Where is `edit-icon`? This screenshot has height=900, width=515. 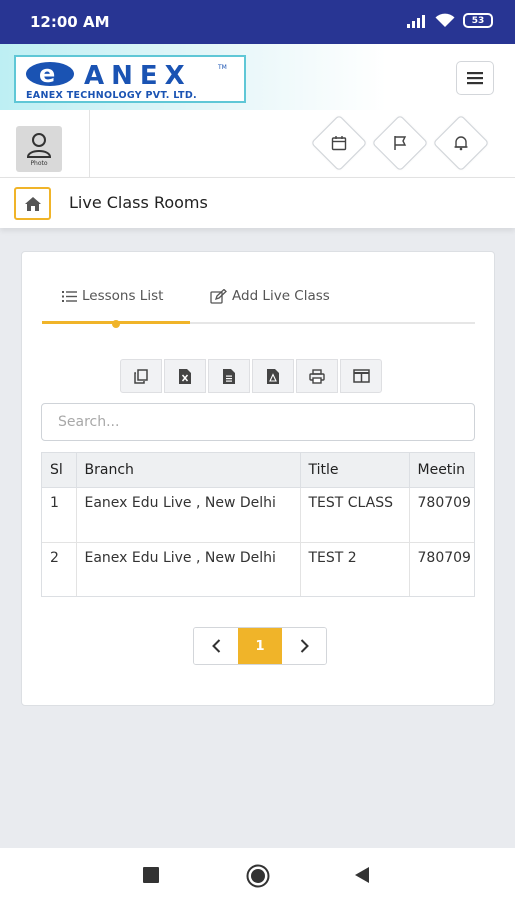
edit-icon is located at coordinates (218, 296).